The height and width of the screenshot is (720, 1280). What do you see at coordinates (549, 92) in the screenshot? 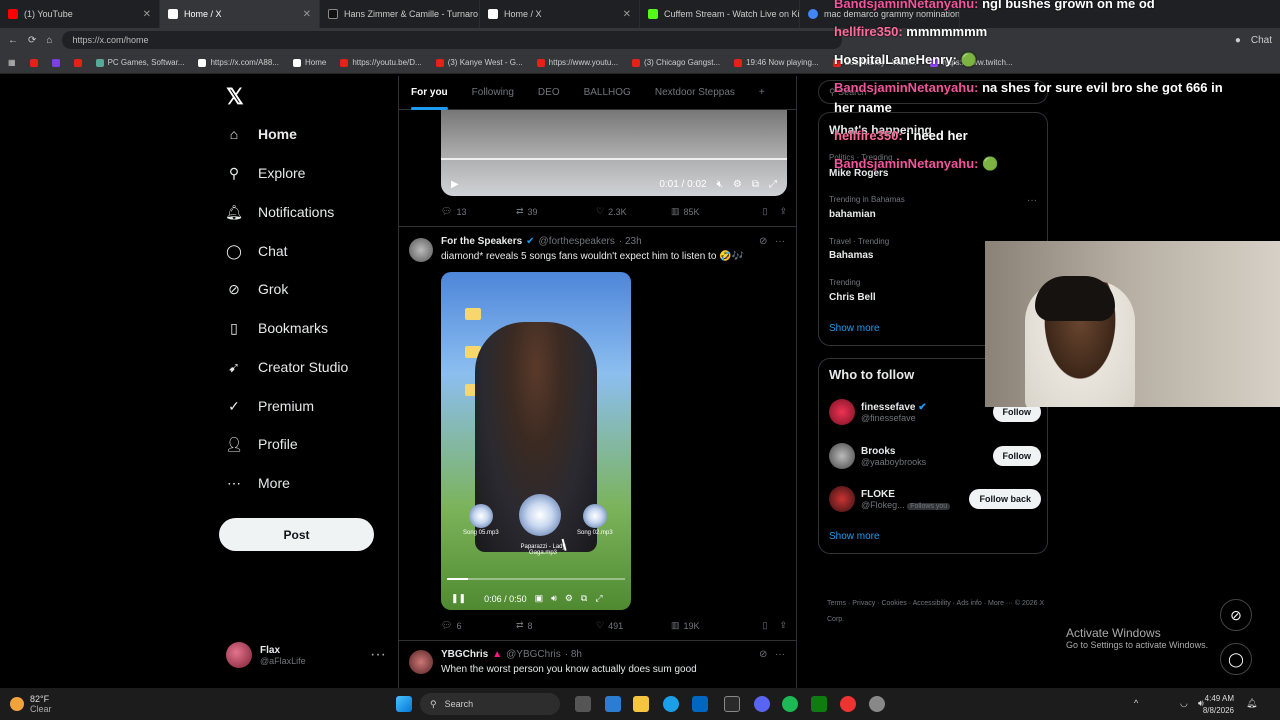
I see `tab-list: DEO` at bounding box center [549, 92].